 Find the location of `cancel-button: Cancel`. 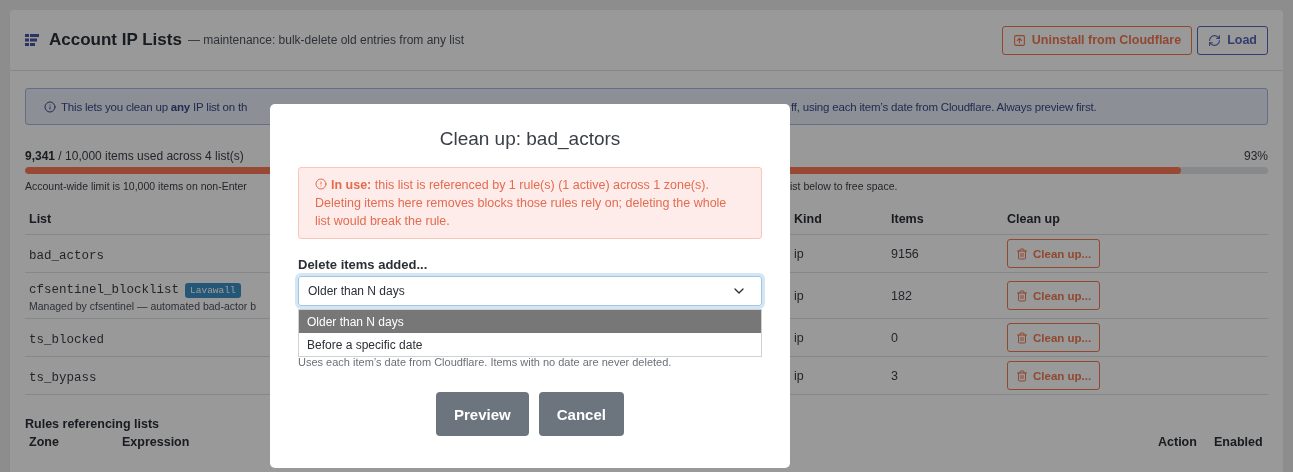

cancel-button: Cancel is located at coordinates (581, 414).